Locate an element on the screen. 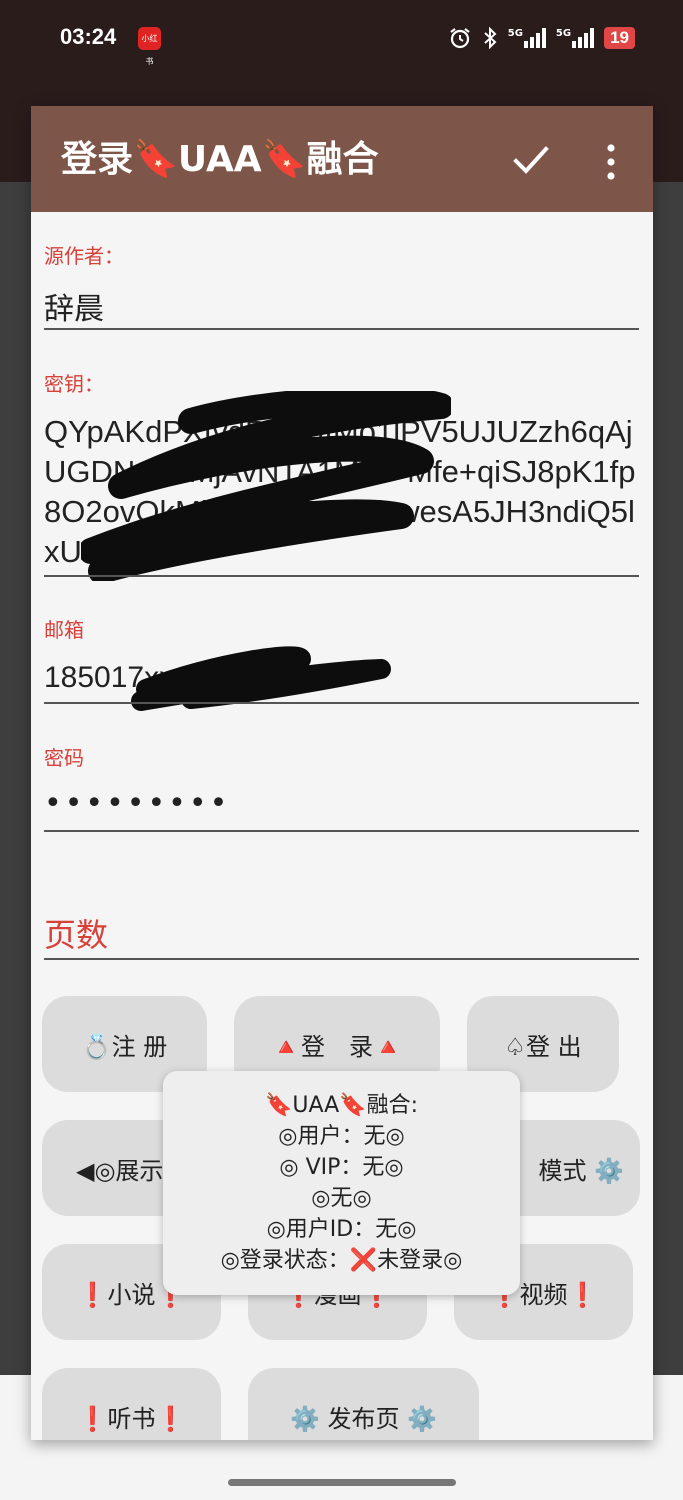  password-underline is located at coordinates (341, 831).